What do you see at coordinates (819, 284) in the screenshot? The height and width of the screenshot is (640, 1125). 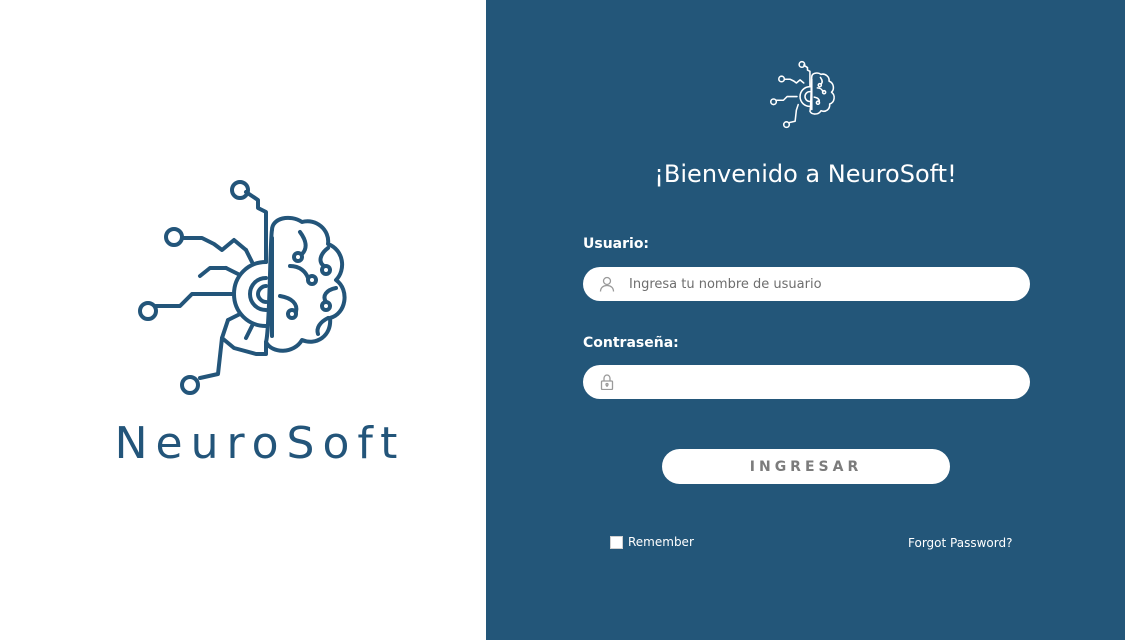 I see `username-input` at bounding box center [819, 284].